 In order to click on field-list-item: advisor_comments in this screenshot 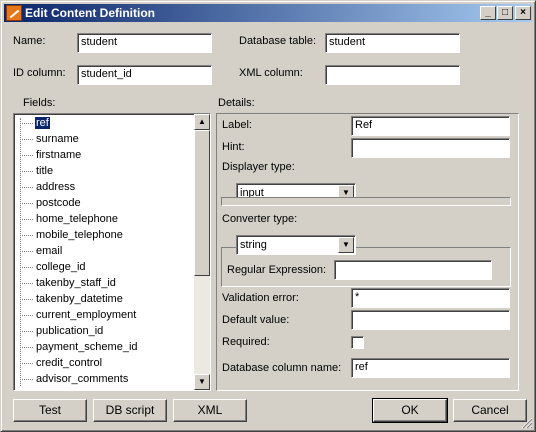, I will do `click(74, 380)`.